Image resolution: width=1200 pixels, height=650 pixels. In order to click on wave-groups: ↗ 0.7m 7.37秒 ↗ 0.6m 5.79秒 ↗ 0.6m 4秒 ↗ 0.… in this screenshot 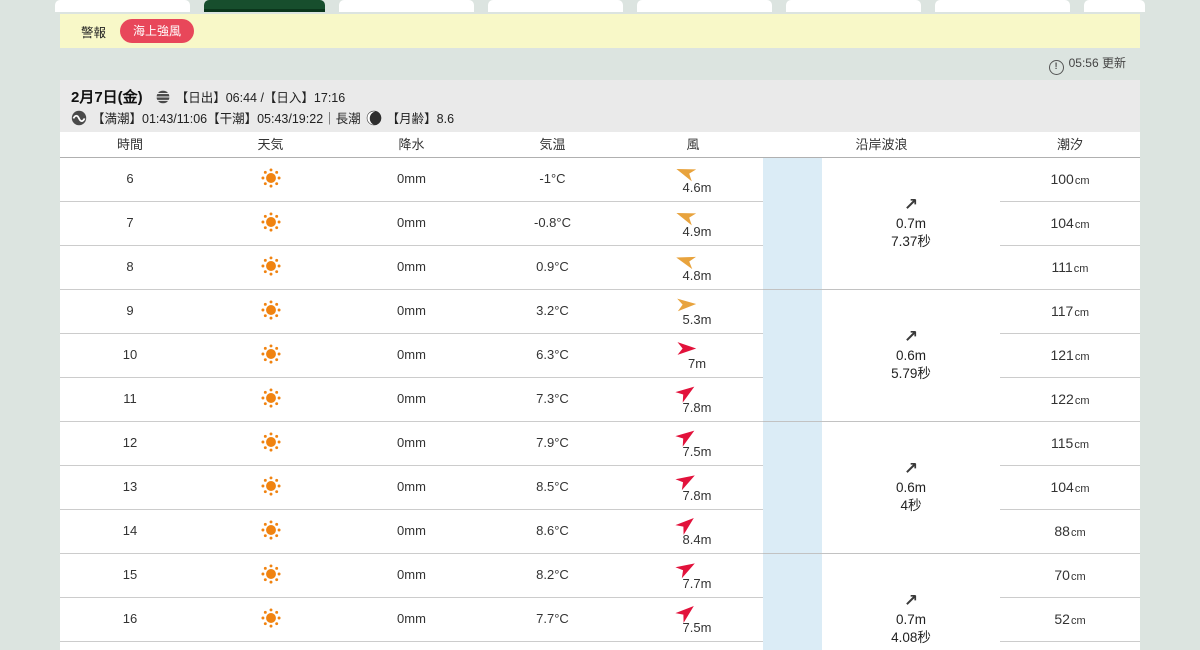, I will do `click(911, 404)`.